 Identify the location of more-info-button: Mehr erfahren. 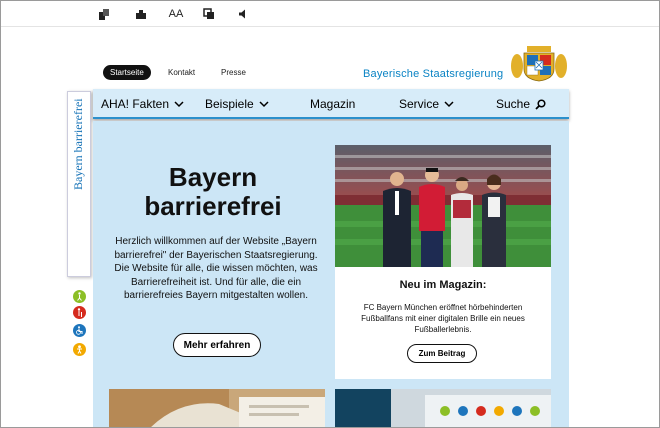
(217, 345).